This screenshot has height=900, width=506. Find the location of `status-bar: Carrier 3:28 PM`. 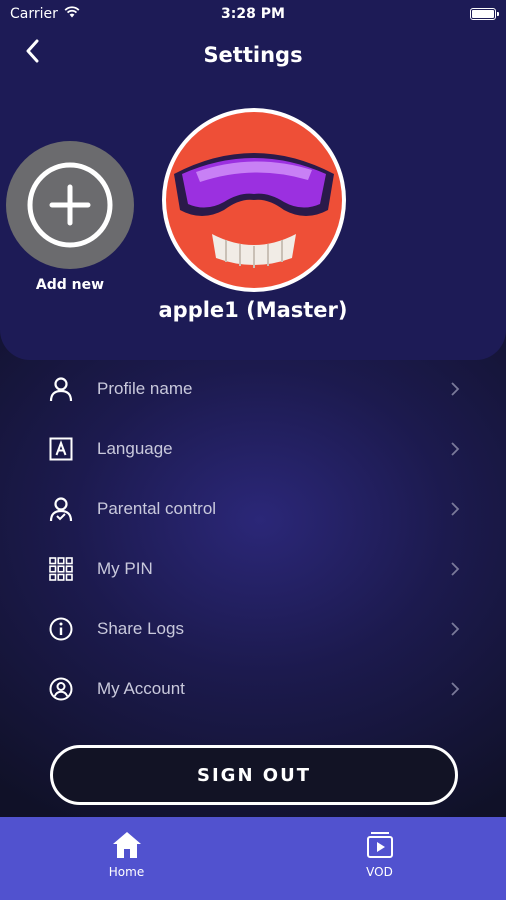

status-bar: Carrier 3:28 PM is located at coordinates (253, 14).